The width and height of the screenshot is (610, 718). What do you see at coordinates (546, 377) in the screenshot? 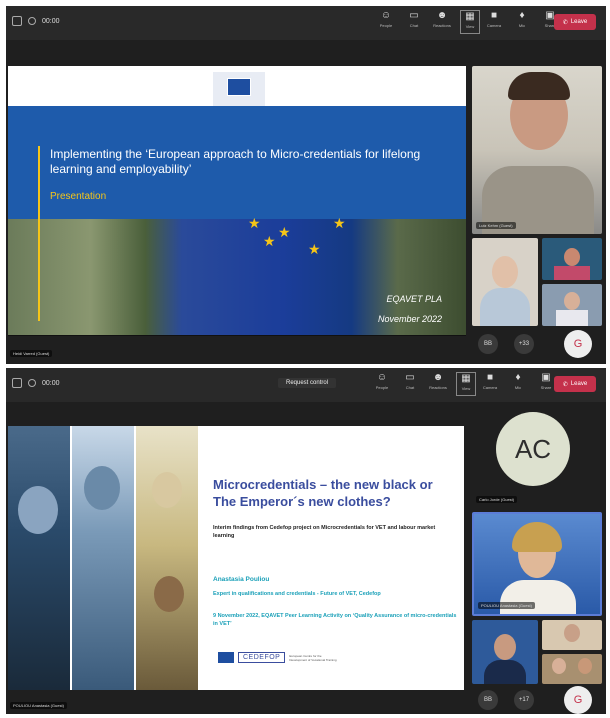
I see `share-icon: ▣` at bounding box center [546, 377].